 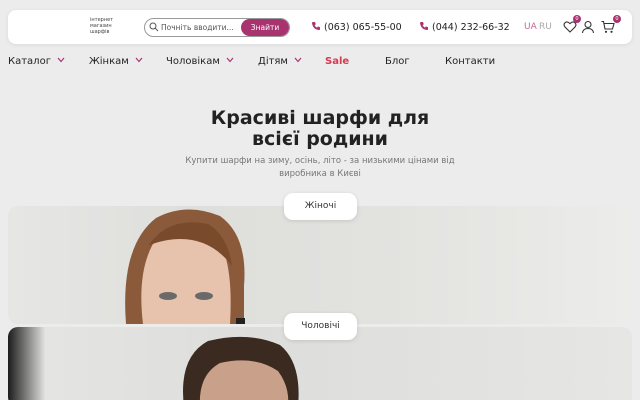 What do you see at coordinates (265, 27) in the screenshot?
I see `search-button: Знайти` at bounding box center [265, 27].